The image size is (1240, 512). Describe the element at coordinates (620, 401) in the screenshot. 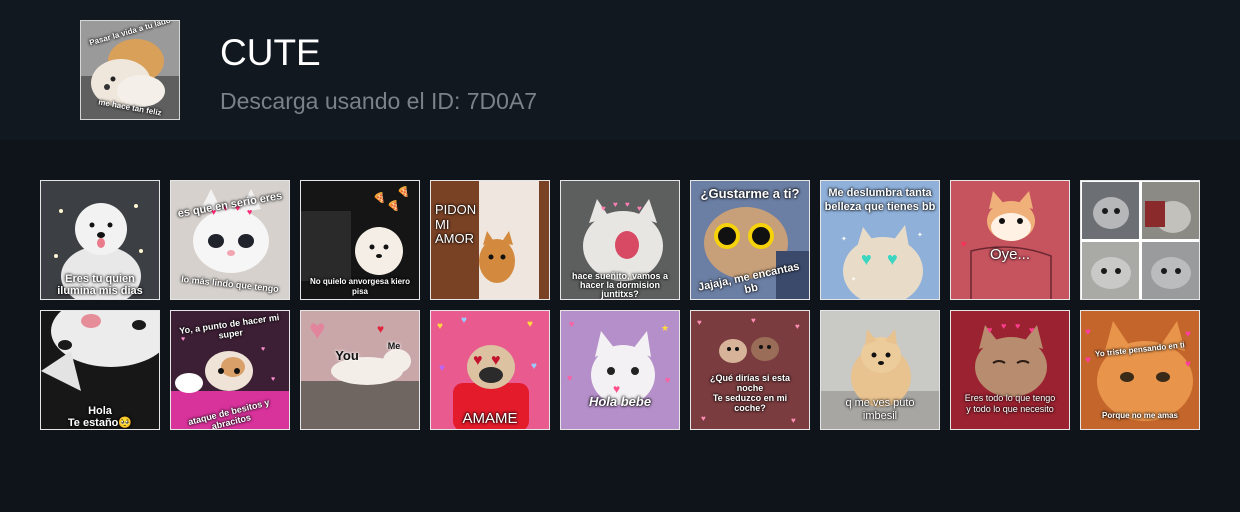

I see `sticker-14-text-1: Hola bebe` at that location.